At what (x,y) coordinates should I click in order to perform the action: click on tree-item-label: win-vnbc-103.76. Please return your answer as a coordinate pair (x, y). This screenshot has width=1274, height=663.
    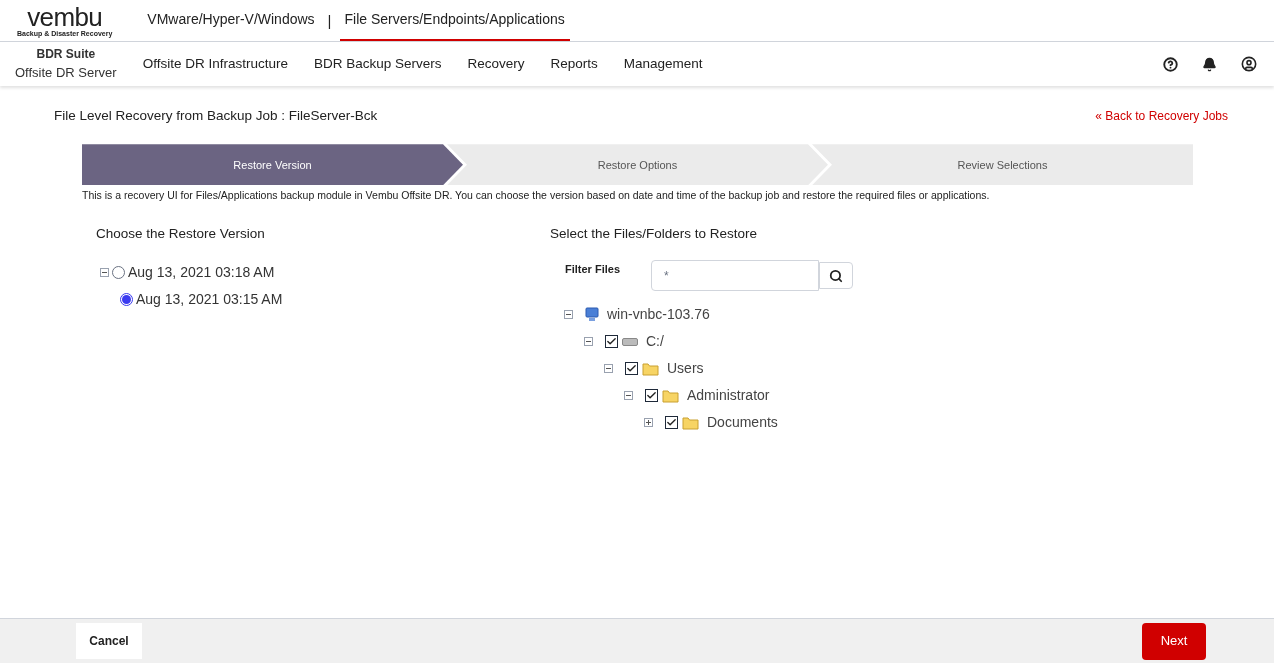
    Looking at the image, I should click on (658, 315).